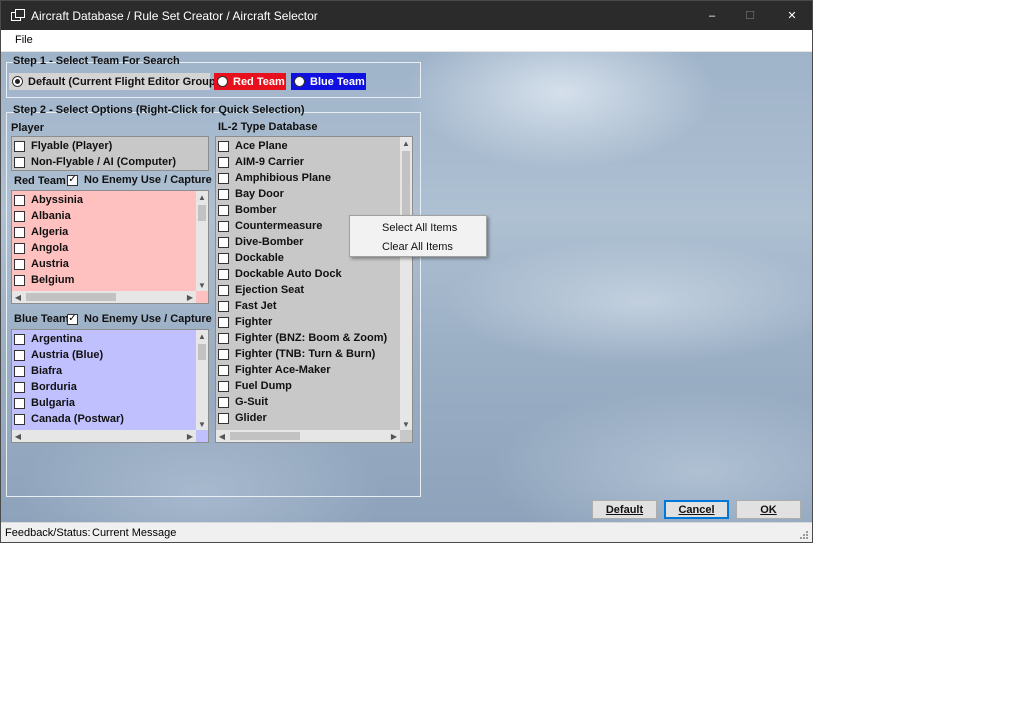 The image size is (1024, 723). Describe the element at coordinates (314, 386) in the screenshot. I see `type-db-item: Fuel Dump` at that location.